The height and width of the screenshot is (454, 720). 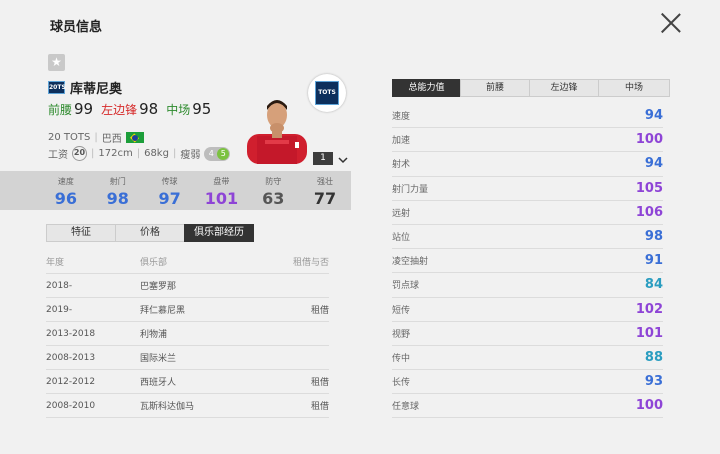 What do you see at coordinates (57, 87) in the screenshot?
I see `season-badge: 20TS` at bounding box center [57, 87].